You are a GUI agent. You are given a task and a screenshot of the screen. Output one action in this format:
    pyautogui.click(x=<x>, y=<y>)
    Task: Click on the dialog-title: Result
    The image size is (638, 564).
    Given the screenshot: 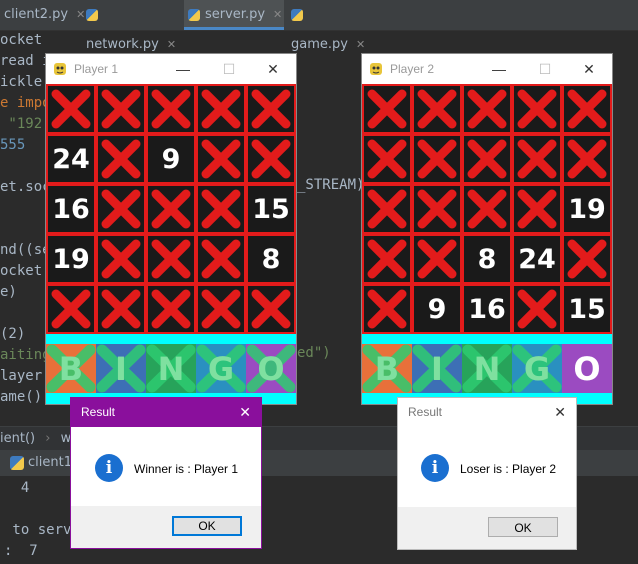 What is the action you would take?
    pyautogui.click(x=425, y=412)
    